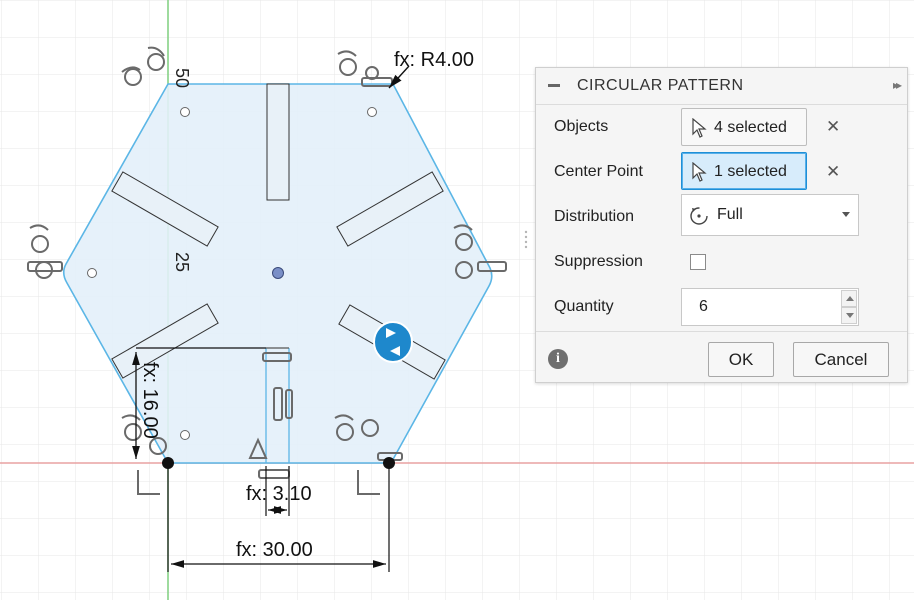 This screenshot has height=600, width=914. I want to click on expand-icon: ▸▸, so click(897, 85).